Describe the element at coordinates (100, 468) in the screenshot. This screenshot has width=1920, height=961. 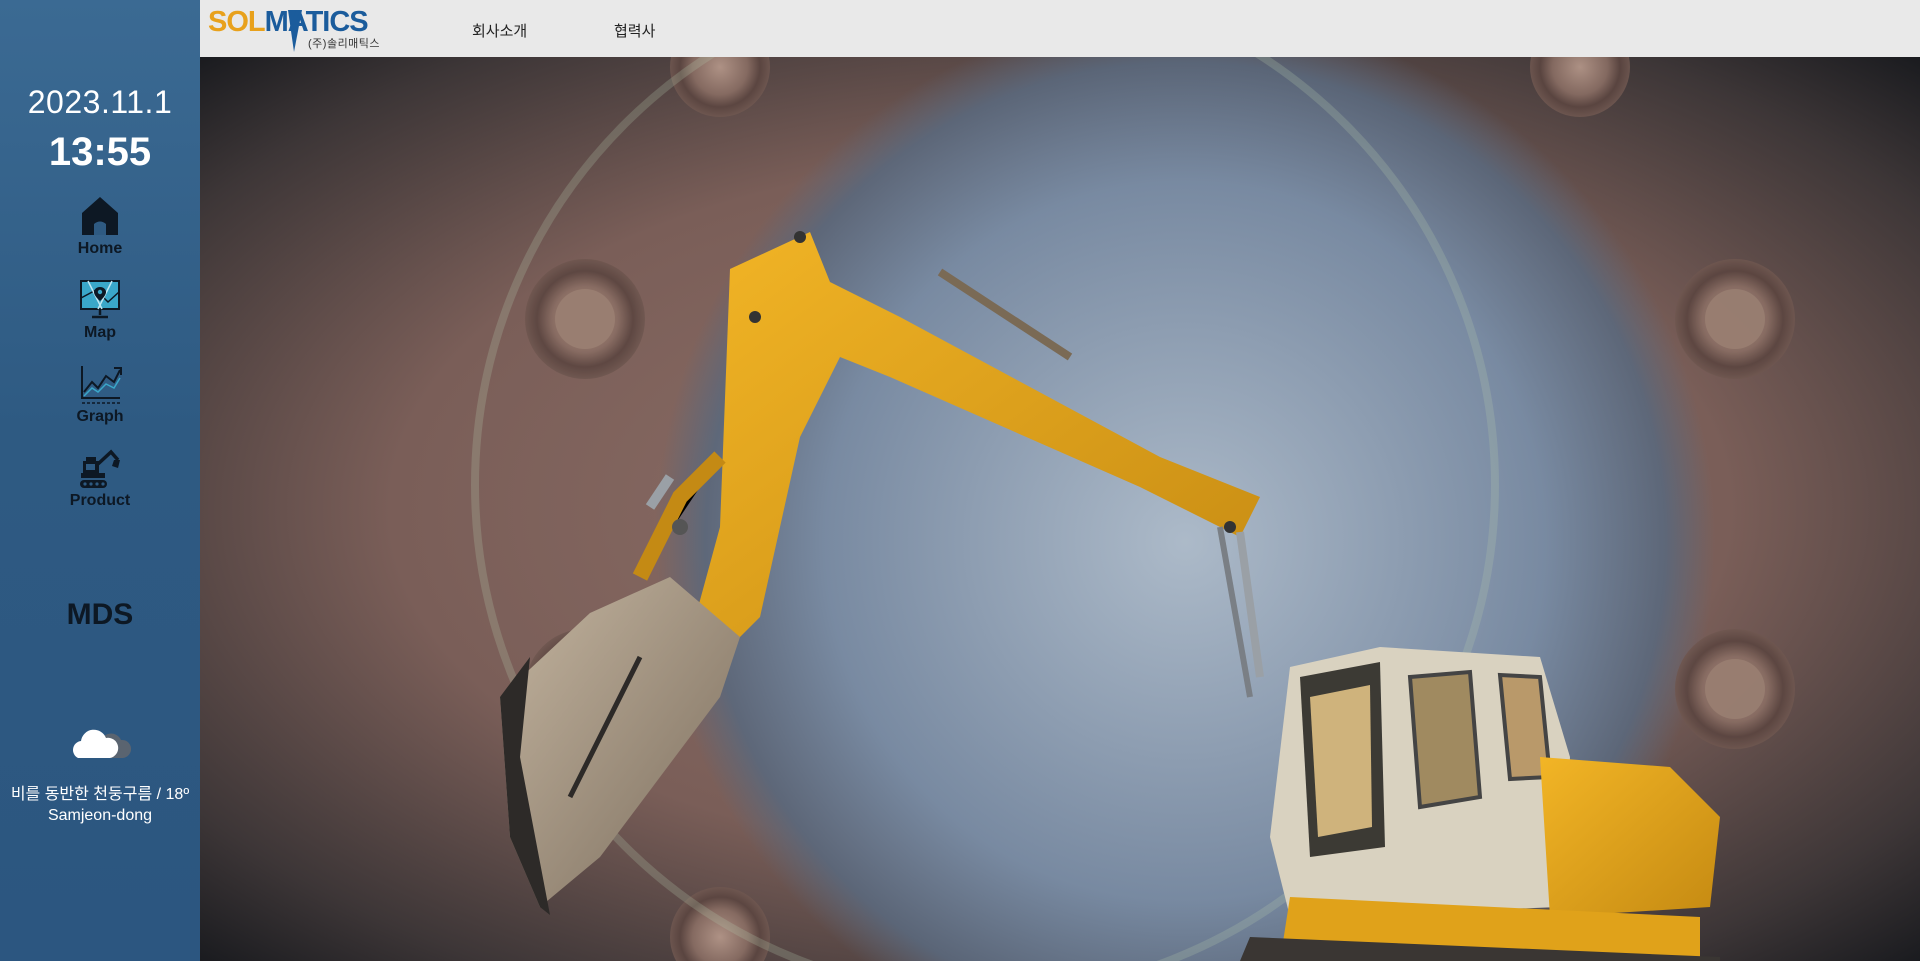
I see `excavator-icon` at that location.